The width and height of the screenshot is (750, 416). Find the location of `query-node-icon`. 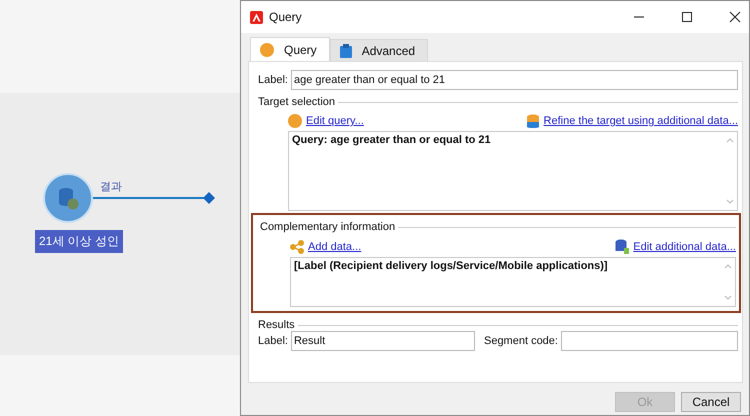

query-node-icon is located at coordinates (68, 198).